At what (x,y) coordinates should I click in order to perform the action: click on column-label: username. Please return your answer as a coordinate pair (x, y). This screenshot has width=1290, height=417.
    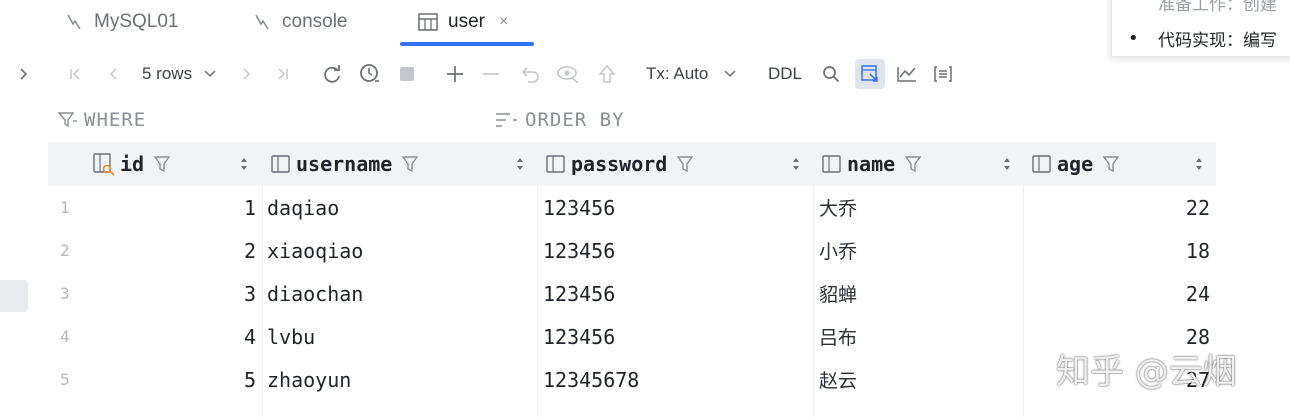
    Looking at the image, I should click on (344, 164).